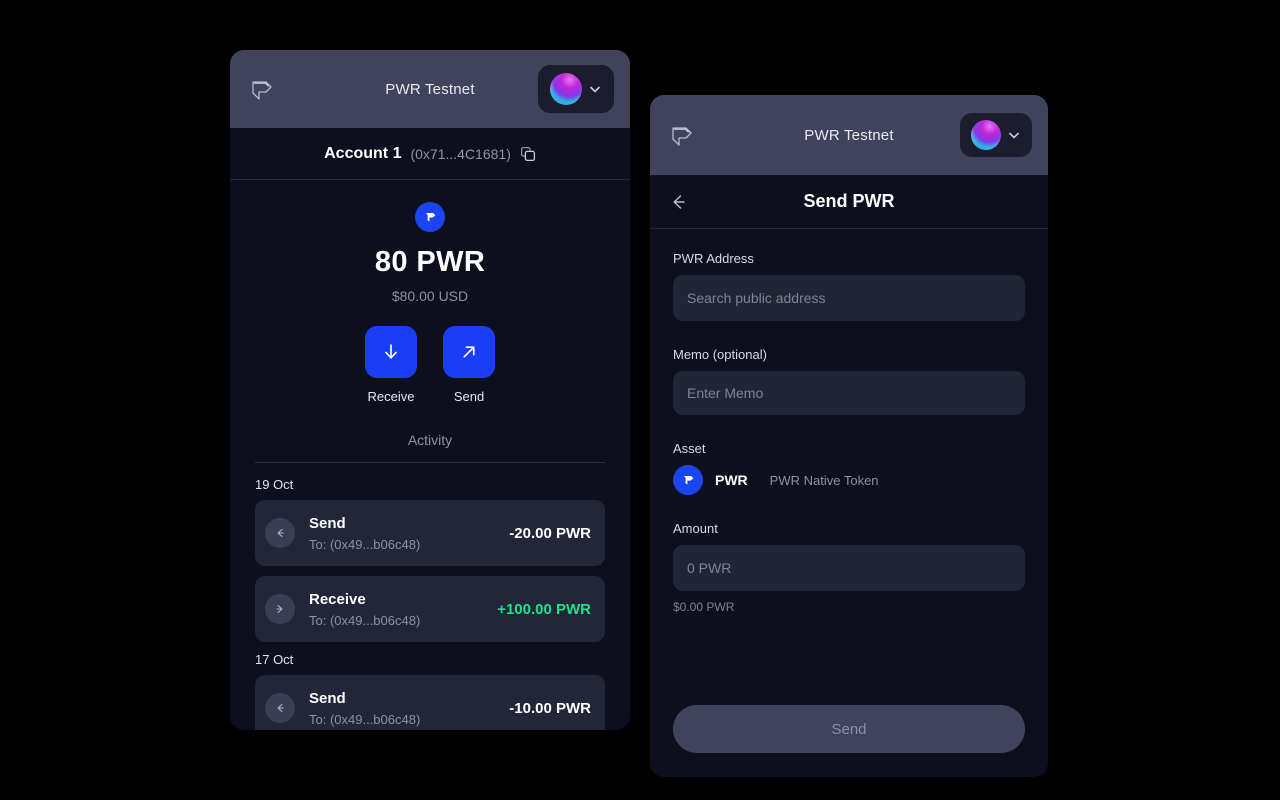 The width and height of the screenshot is (1280, 800). Describe the element at coordinates (824, 480) in the screenshot. I see `asset-description: PWR Native Token` at that location.